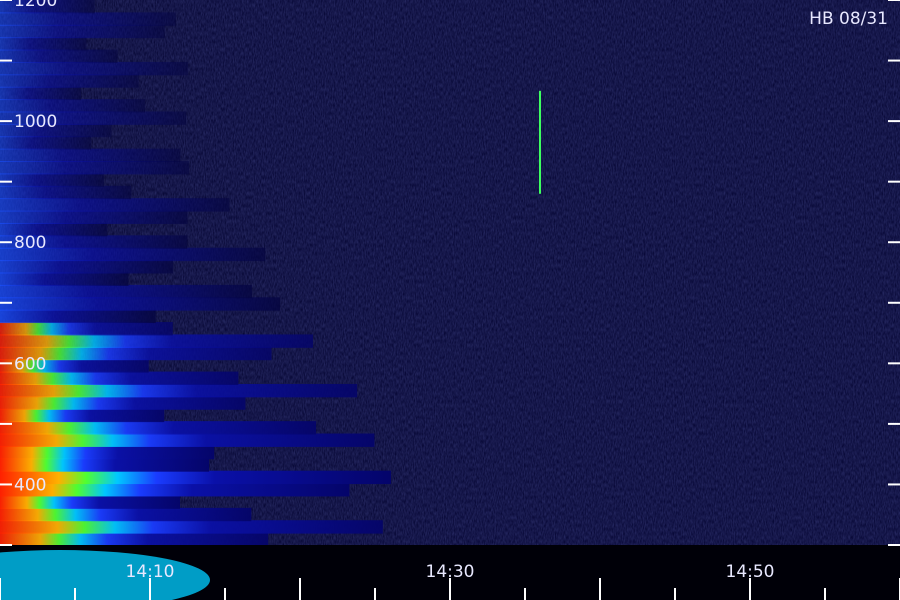  I want to click on y-tick-label: 1200, so click(35, 5).